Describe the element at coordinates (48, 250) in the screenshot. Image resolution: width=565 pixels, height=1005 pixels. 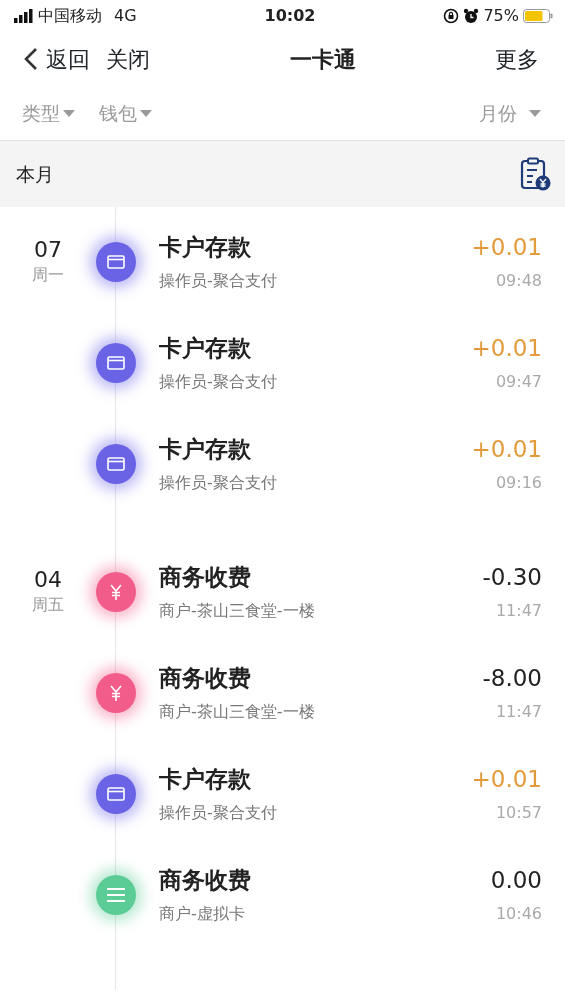
I see `day-number: 07` at that location.